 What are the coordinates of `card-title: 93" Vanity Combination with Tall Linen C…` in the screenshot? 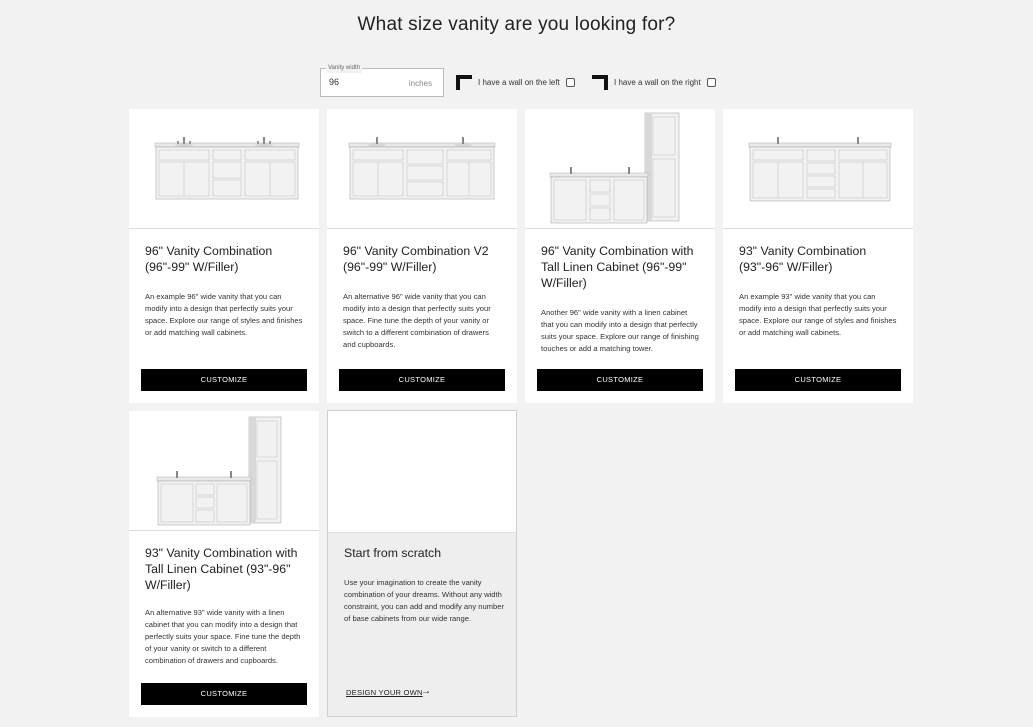 It's located at (221, 569).